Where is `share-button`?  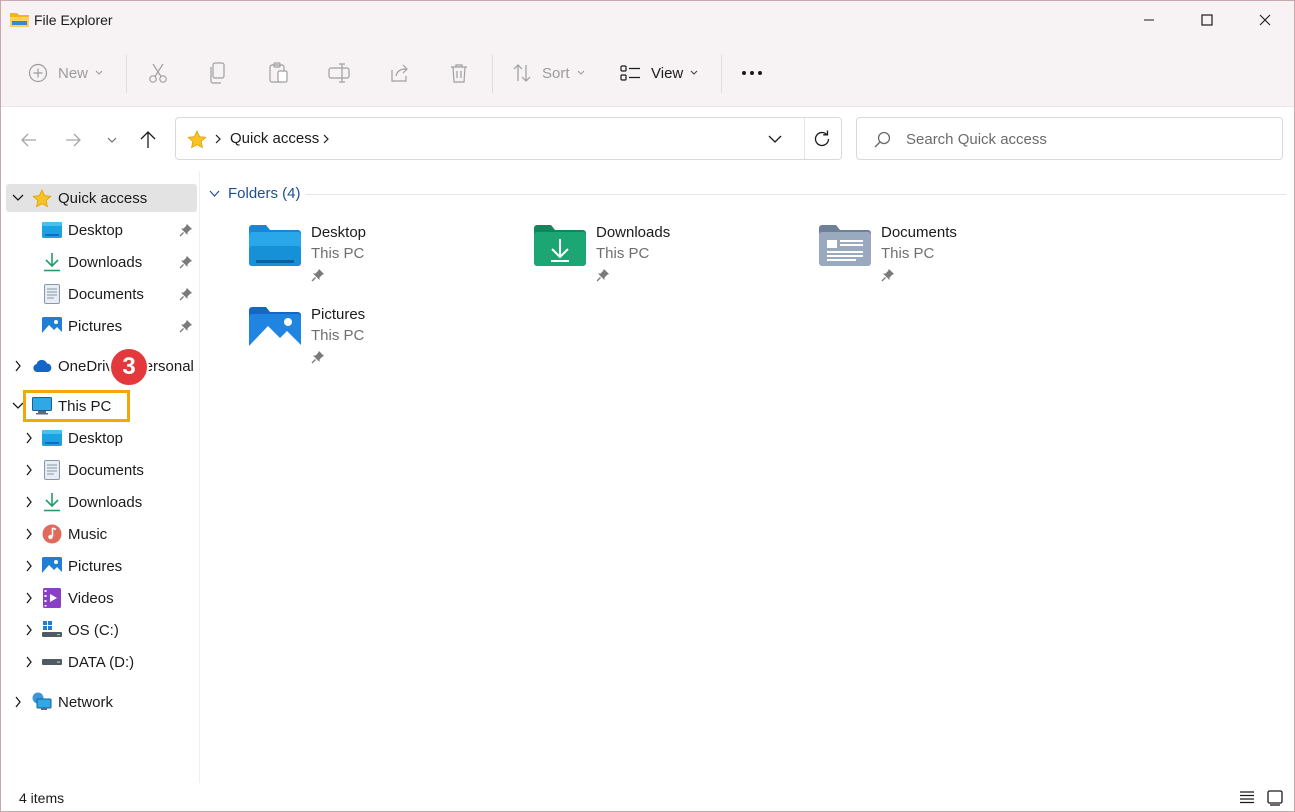
share-button is located at coordinates (399, 73).